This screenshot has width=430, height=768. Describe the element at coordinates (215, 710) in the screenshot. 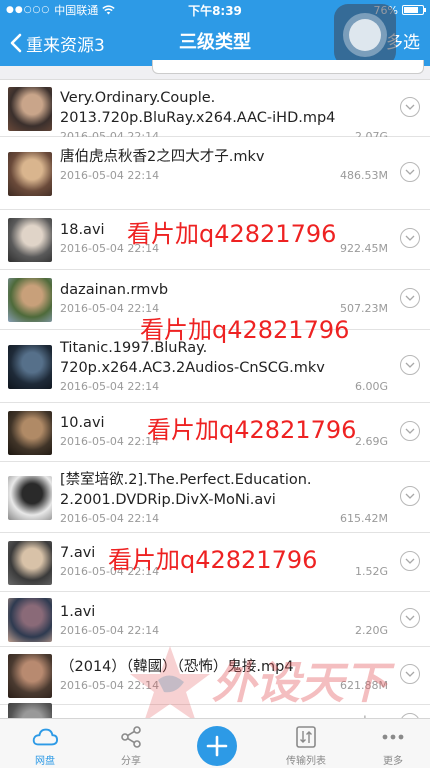

I see `file-row: show067.wmv` at that location.